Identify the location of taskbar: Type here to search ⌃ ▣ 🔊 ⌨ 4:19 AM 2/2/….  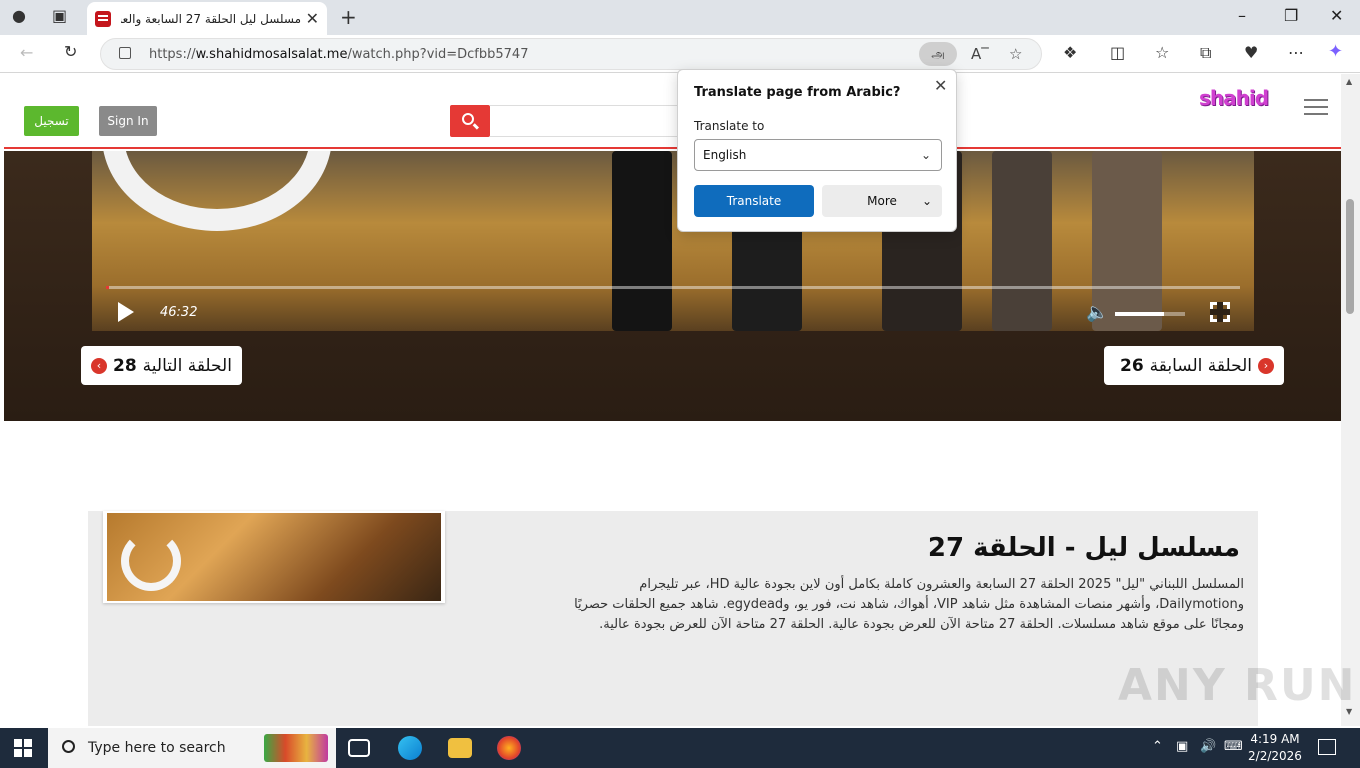
(680, 748).